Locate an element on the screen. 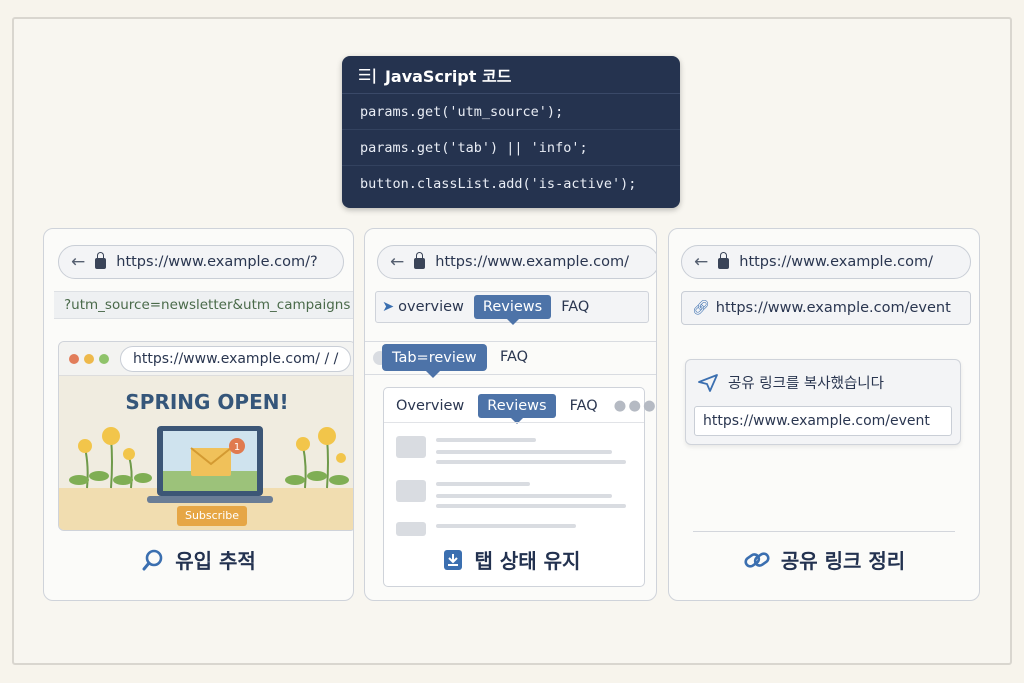  copied-url-field: https://www.example.com/event is located at coordinates (823, 421).